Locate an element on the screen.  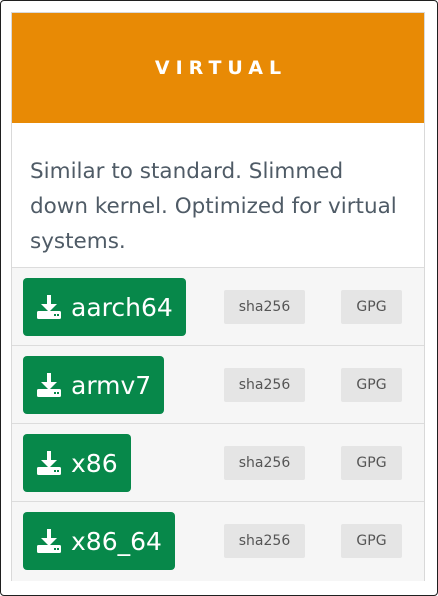
download-row-x86: x86 sha256 GPG is located at coordinates (218, 463).